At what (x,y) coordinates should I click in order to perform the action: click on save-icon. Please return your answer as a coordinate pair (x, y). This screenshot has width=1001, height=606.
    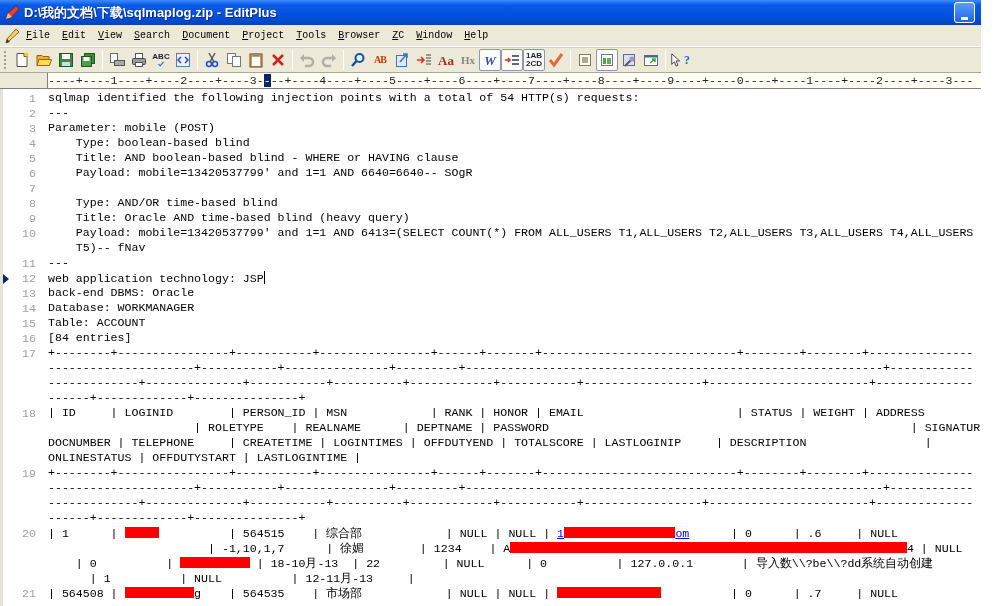
    Looking at the image, I should click on (66, 60).